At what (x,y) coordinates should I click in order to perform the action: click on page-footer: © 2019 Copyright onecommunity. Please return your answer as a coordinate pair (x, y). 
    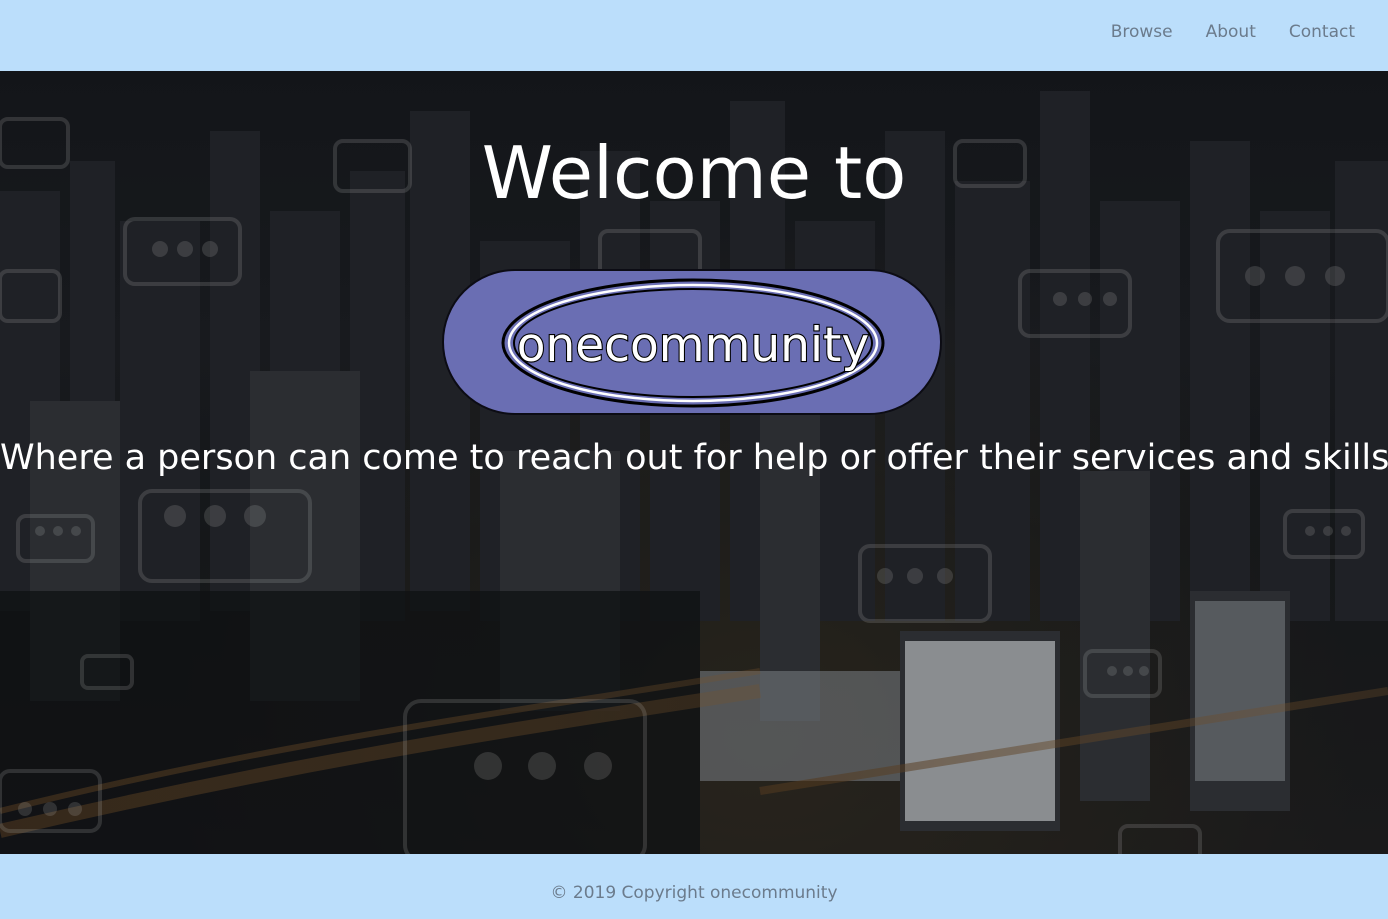
    Looking at the image, I should click on (694, 886).